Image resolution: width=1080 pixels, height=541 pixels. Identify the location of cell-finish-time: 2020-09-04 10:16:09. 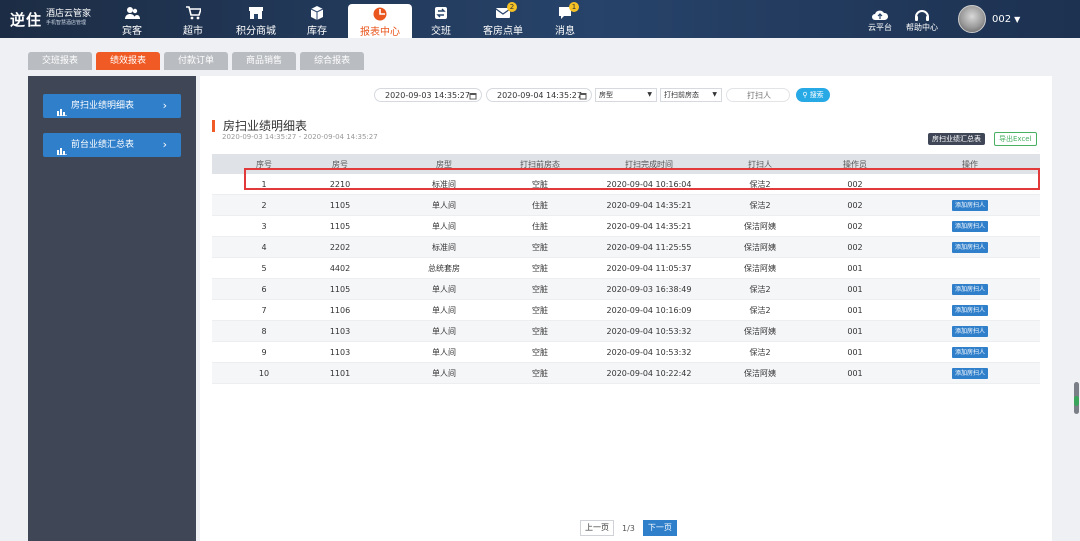
(649, 310).